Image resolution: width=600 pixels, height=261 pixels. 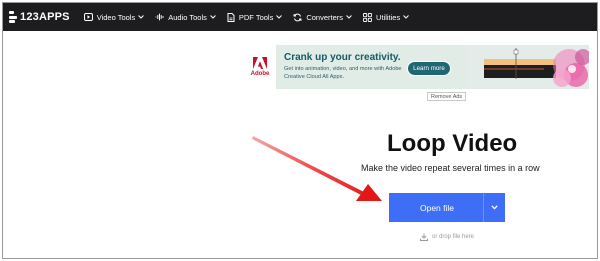 I want to click on utilities-icon, so click(x=367, y=17).